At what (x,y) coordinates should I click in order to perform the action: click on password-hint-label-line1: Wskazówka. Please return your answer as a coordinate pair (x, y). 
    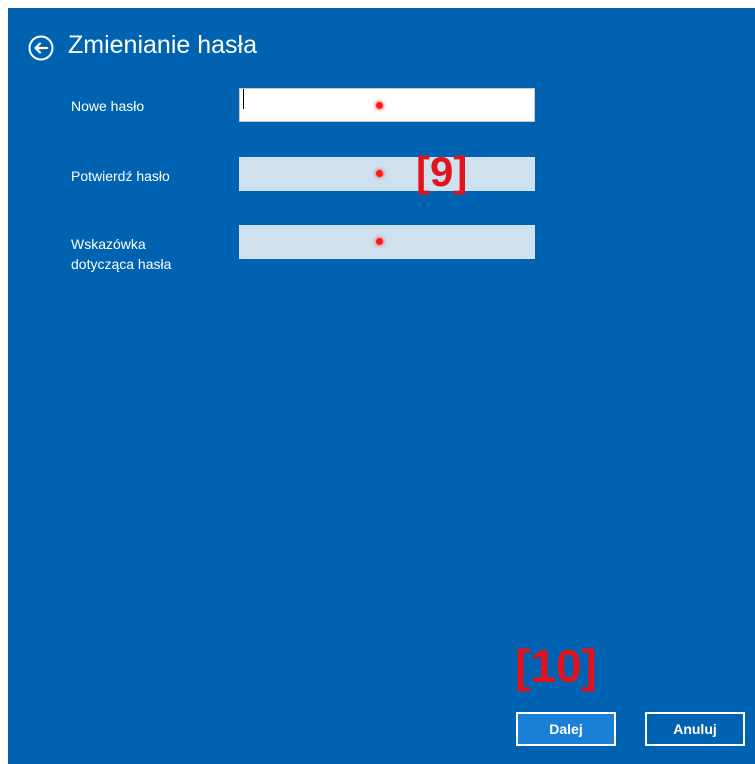
    Looking at the image, I should click on (108, 244).